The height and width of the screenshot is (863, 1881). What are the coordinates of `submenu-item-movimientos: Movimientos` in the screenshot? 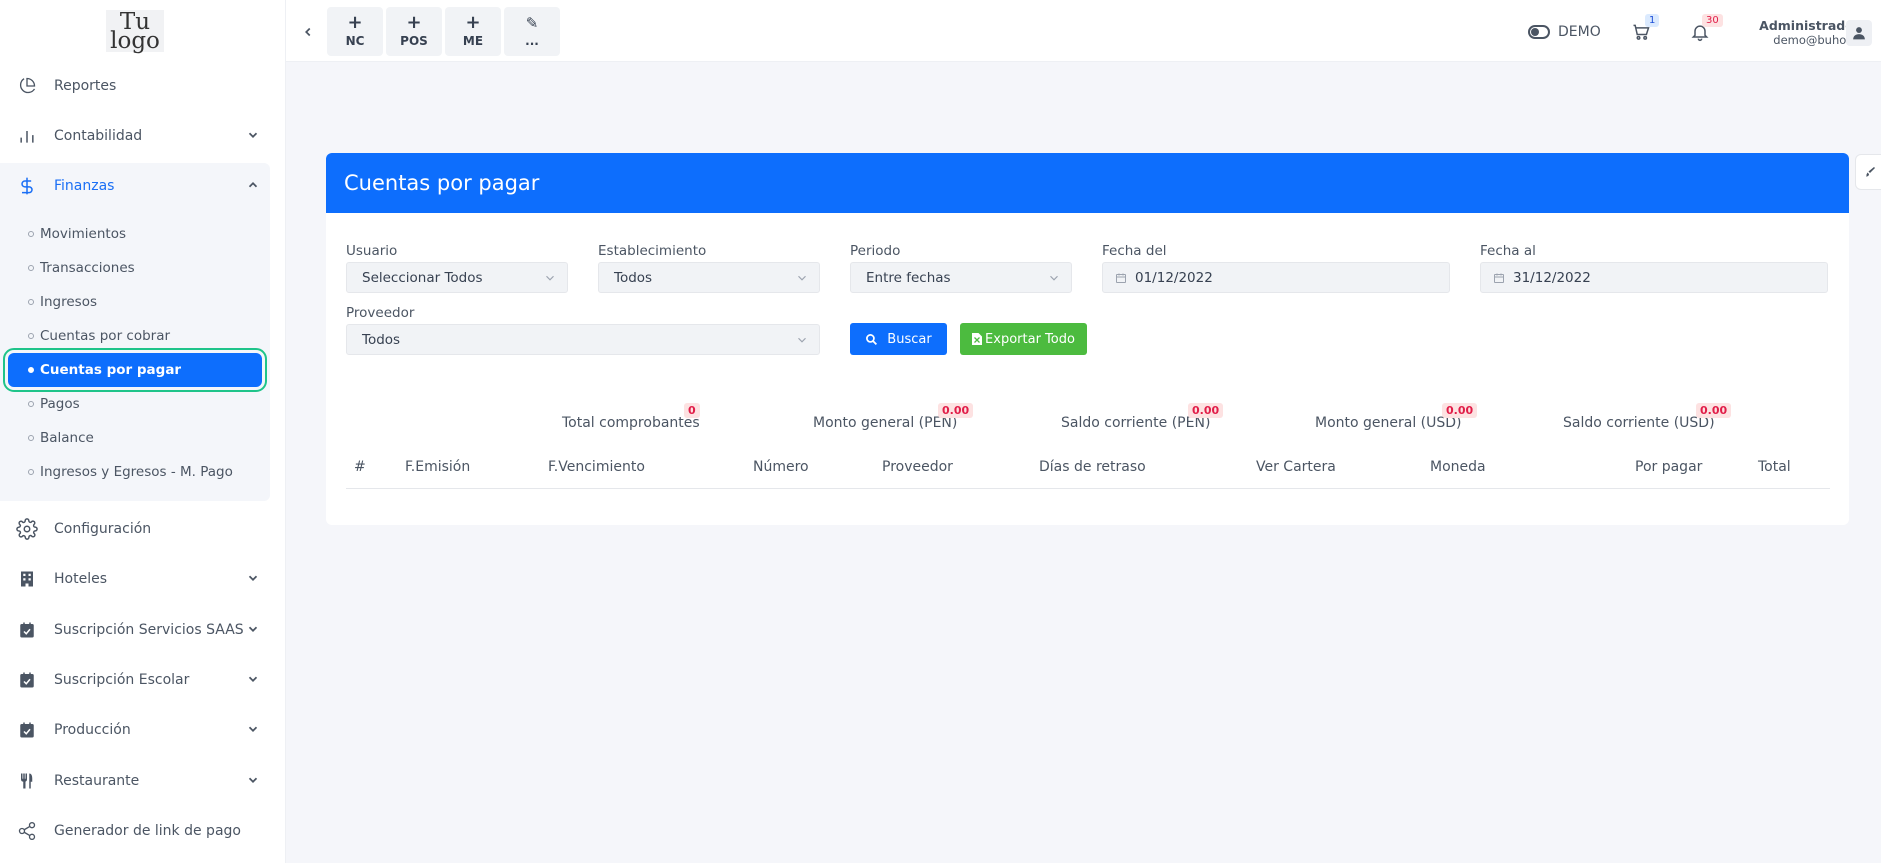 It's located at (135, 234).